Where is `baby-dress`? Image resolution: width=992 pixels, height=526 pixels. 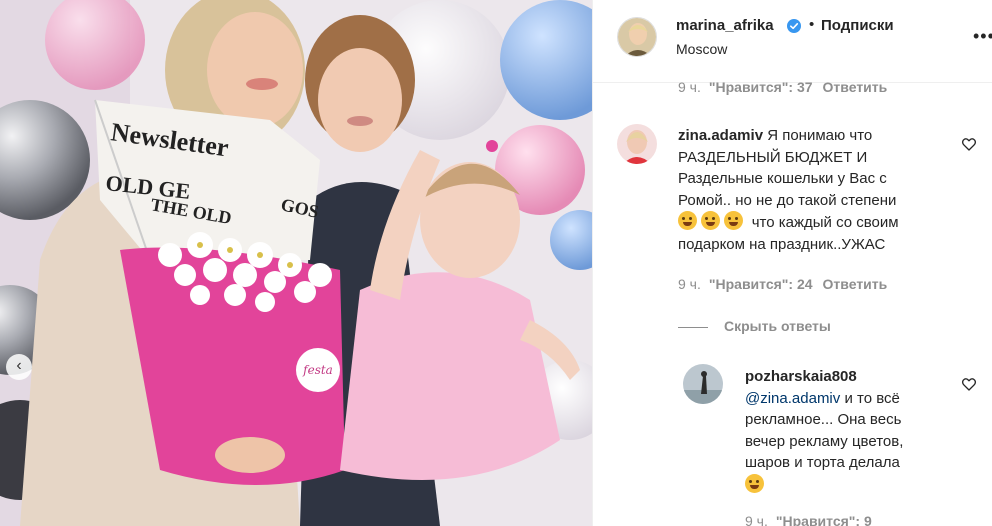 baby-dress is located at coordinates (450, 376).